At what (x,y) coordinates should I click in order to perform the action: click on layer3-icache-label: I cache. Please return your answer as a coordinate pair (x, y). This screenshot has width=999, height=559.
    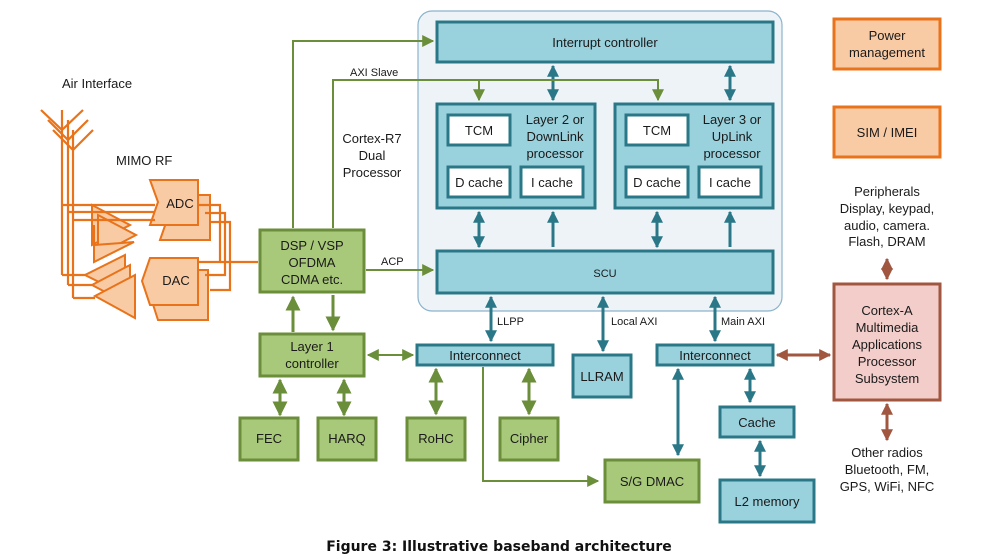
    Looking at the image, I should click on (730, 182).